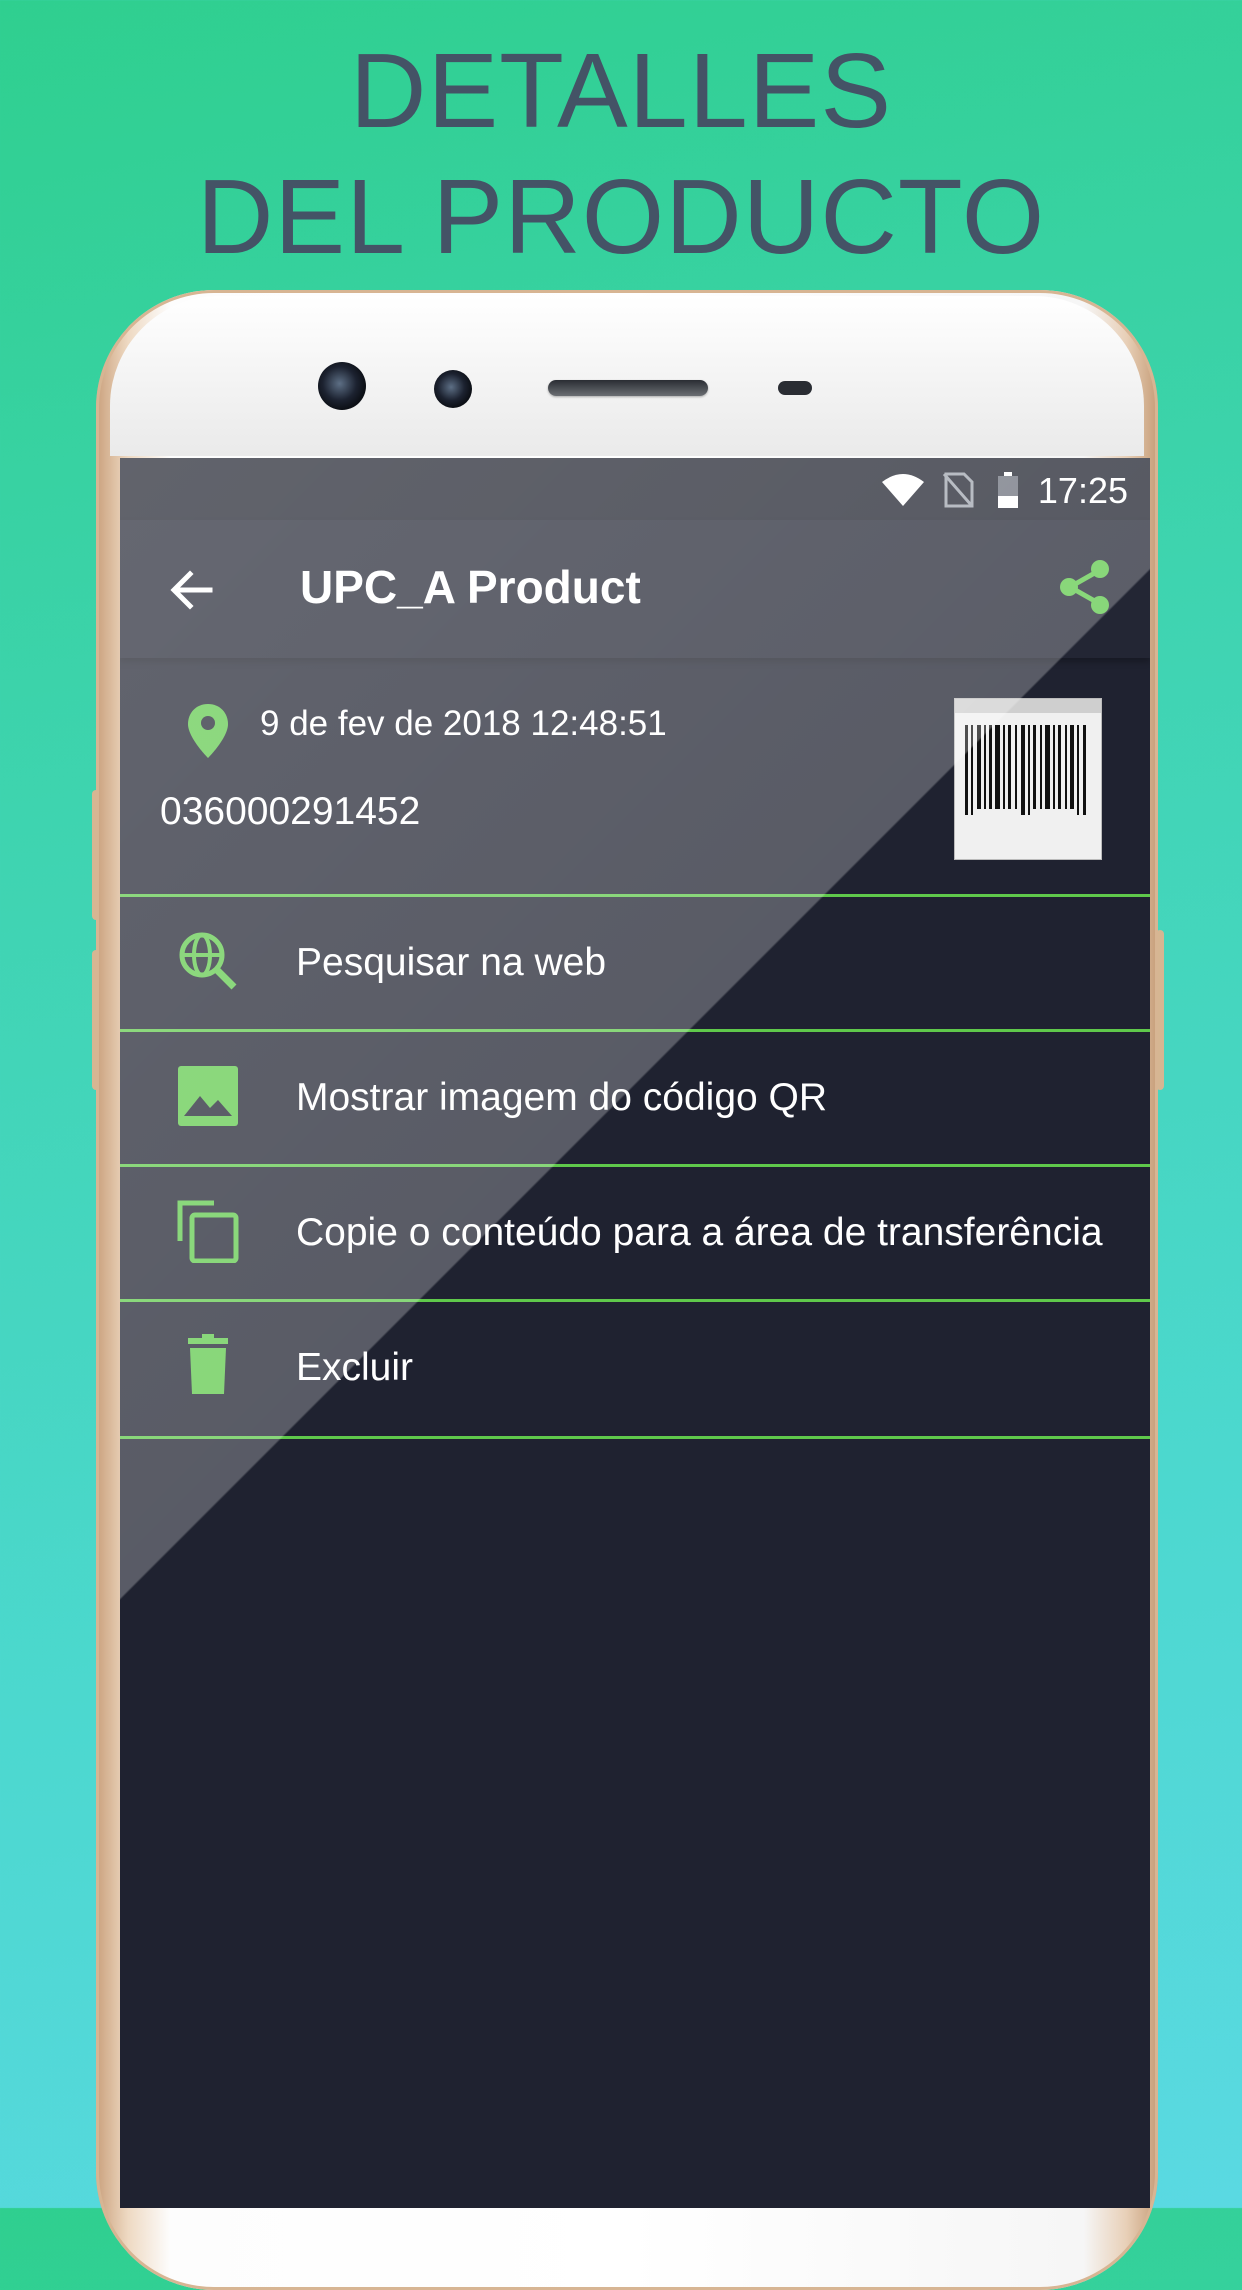 The image size is (1242, 2290). Describe the element at coordinates (342, 386) in the screenshot. I see `front-camera-icon` at that location.